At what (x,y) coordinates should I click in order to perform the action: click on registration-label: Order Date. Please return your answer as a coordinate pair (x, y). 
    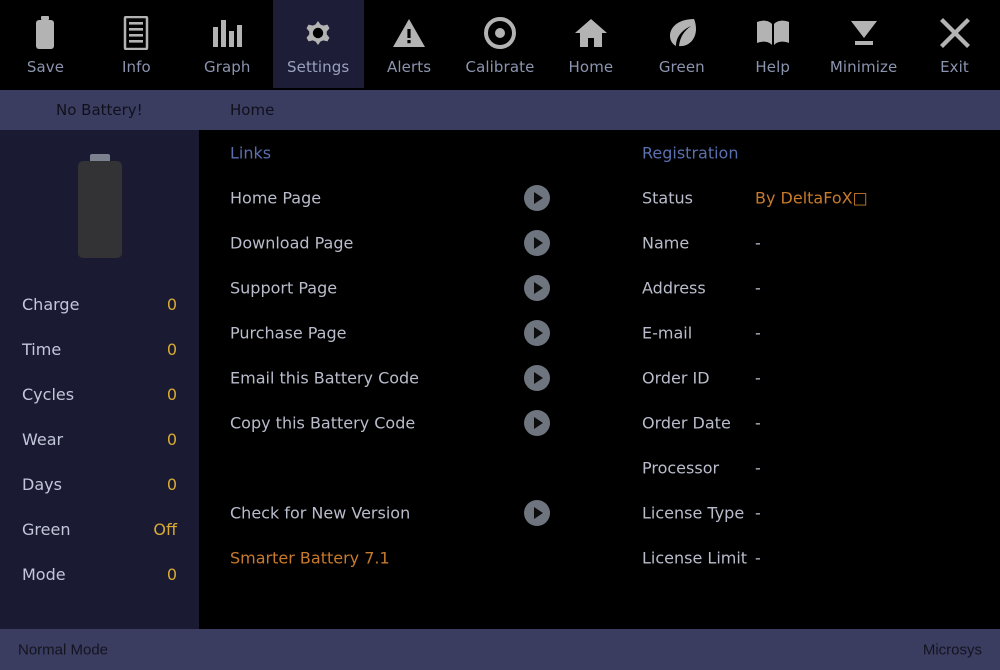
    Looking at the image, I should click on (686, 422).